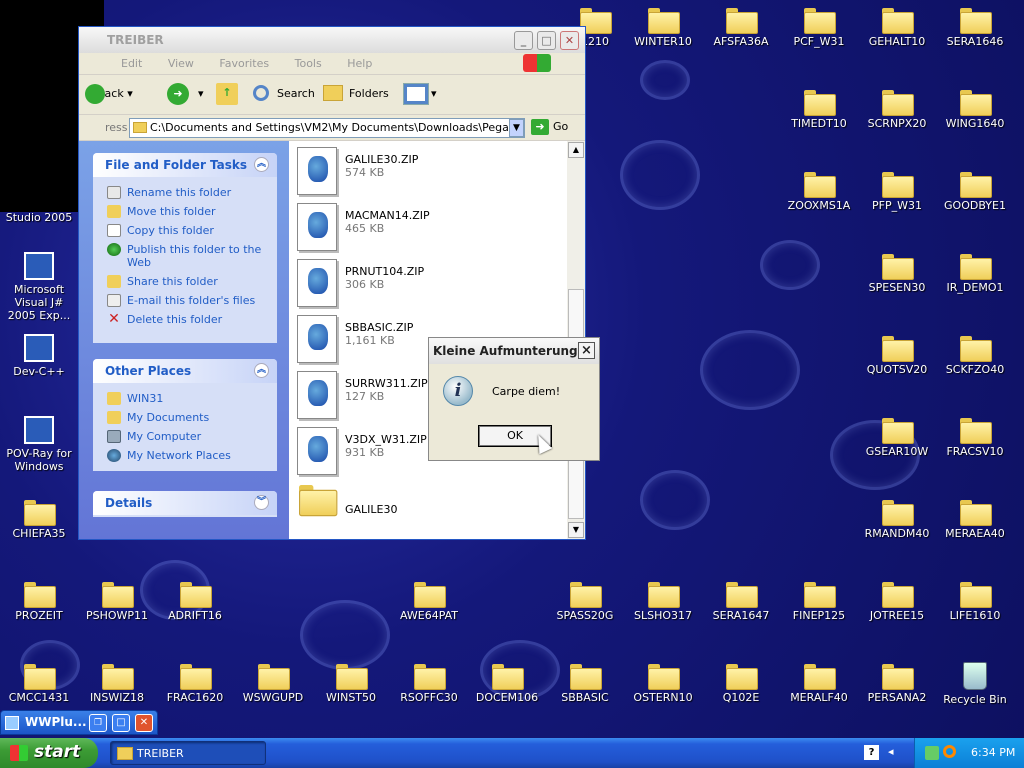  Describe the element at coordinates (975, 126) in the screenshot. I see `desktop-icon: WING1640` at that location.